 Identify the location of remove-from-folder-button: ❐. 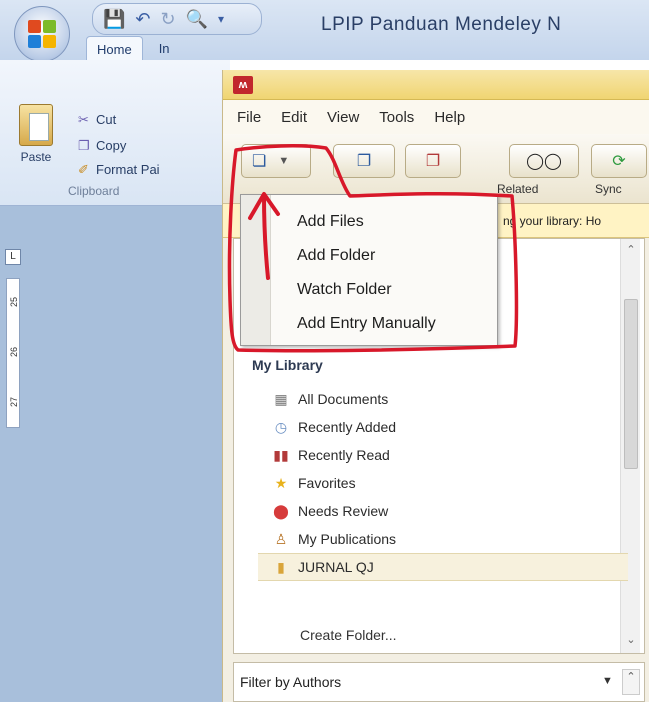
(433, 161).